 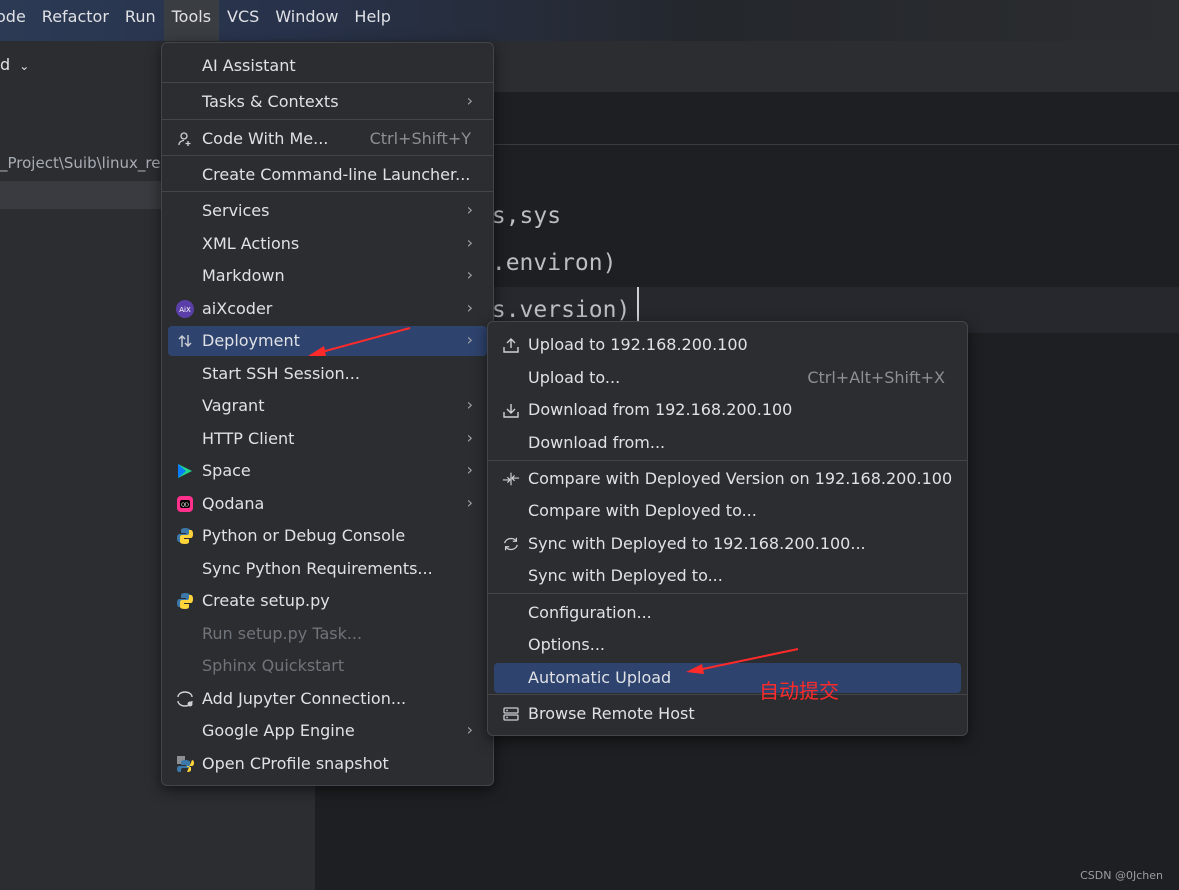 What do you see at coordinates (295, 763) in the screenshot?
I see `menu-item-label: Open CProfile snapshot` at bounding box center [295, 763].